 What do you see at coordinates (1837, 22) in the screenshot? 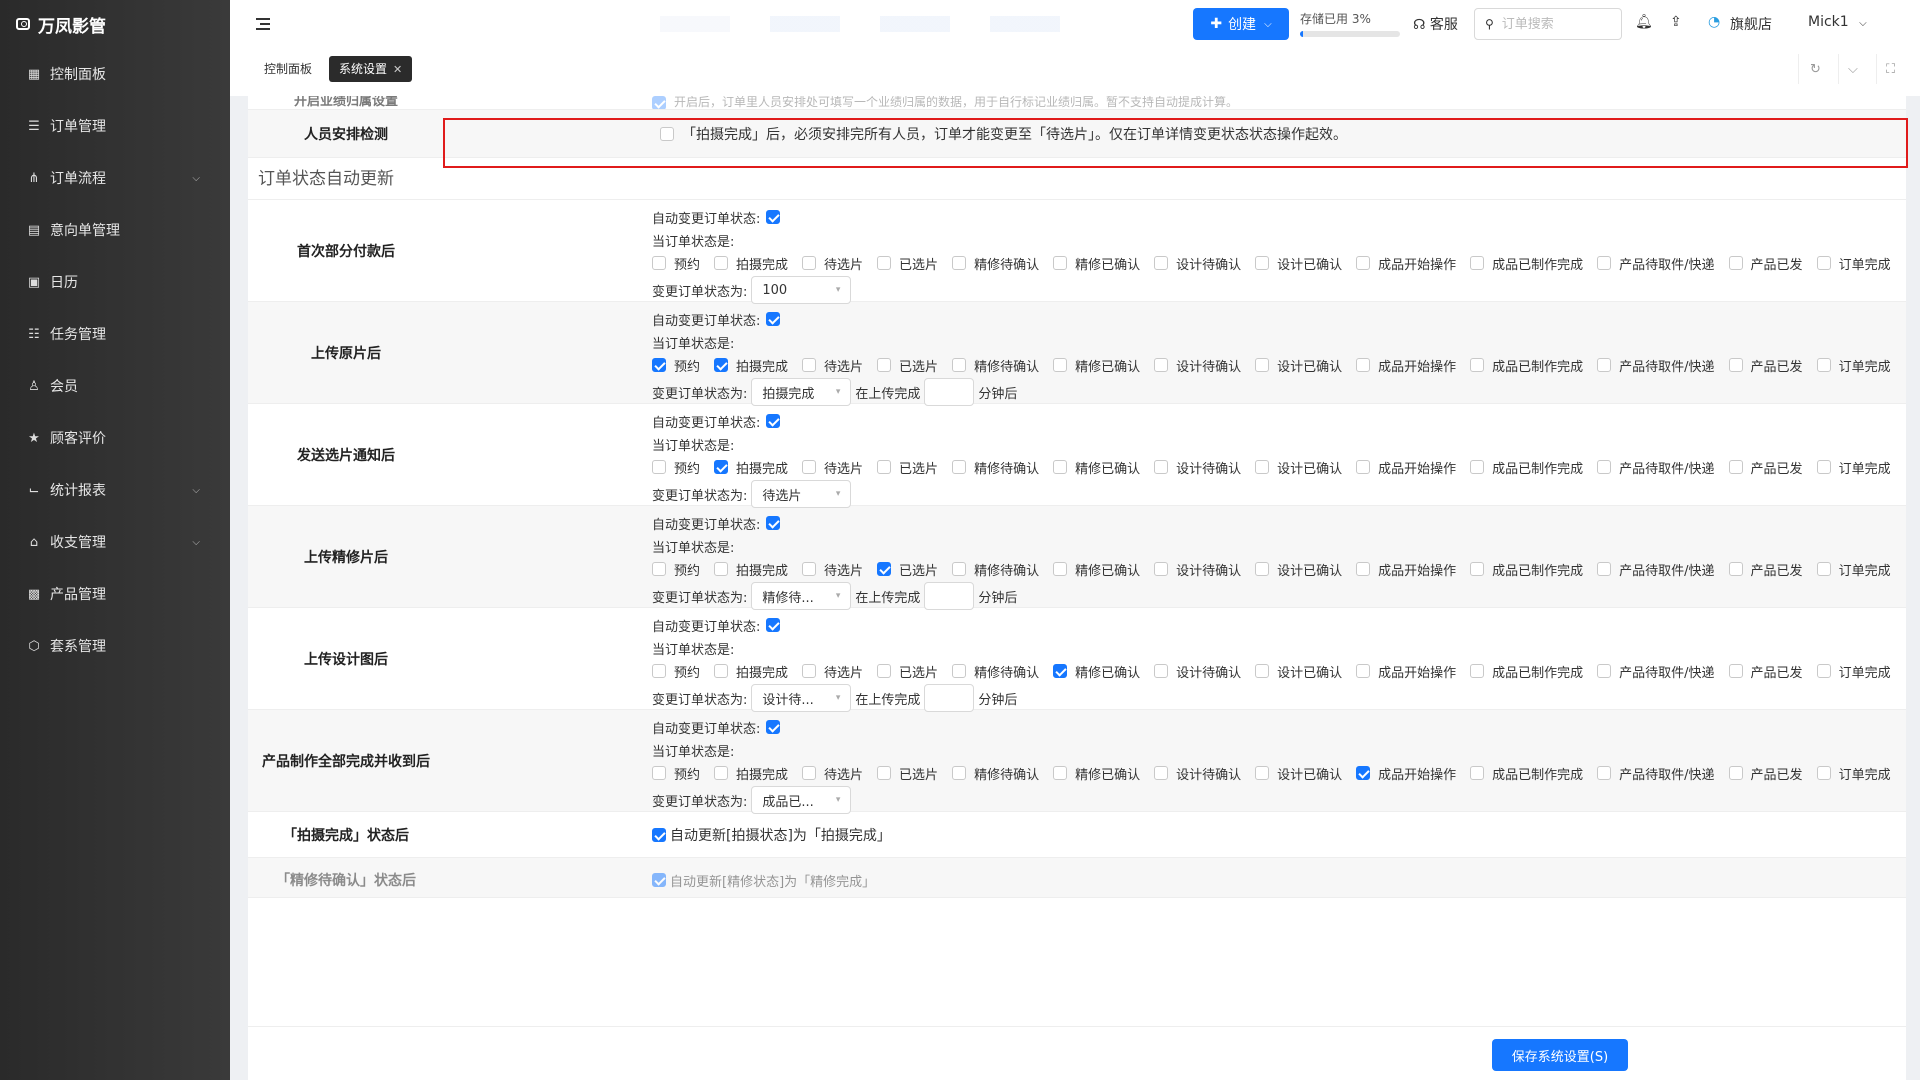
I see `user-menu: Mick1 ⌵` at bounding box center [1837, 22].